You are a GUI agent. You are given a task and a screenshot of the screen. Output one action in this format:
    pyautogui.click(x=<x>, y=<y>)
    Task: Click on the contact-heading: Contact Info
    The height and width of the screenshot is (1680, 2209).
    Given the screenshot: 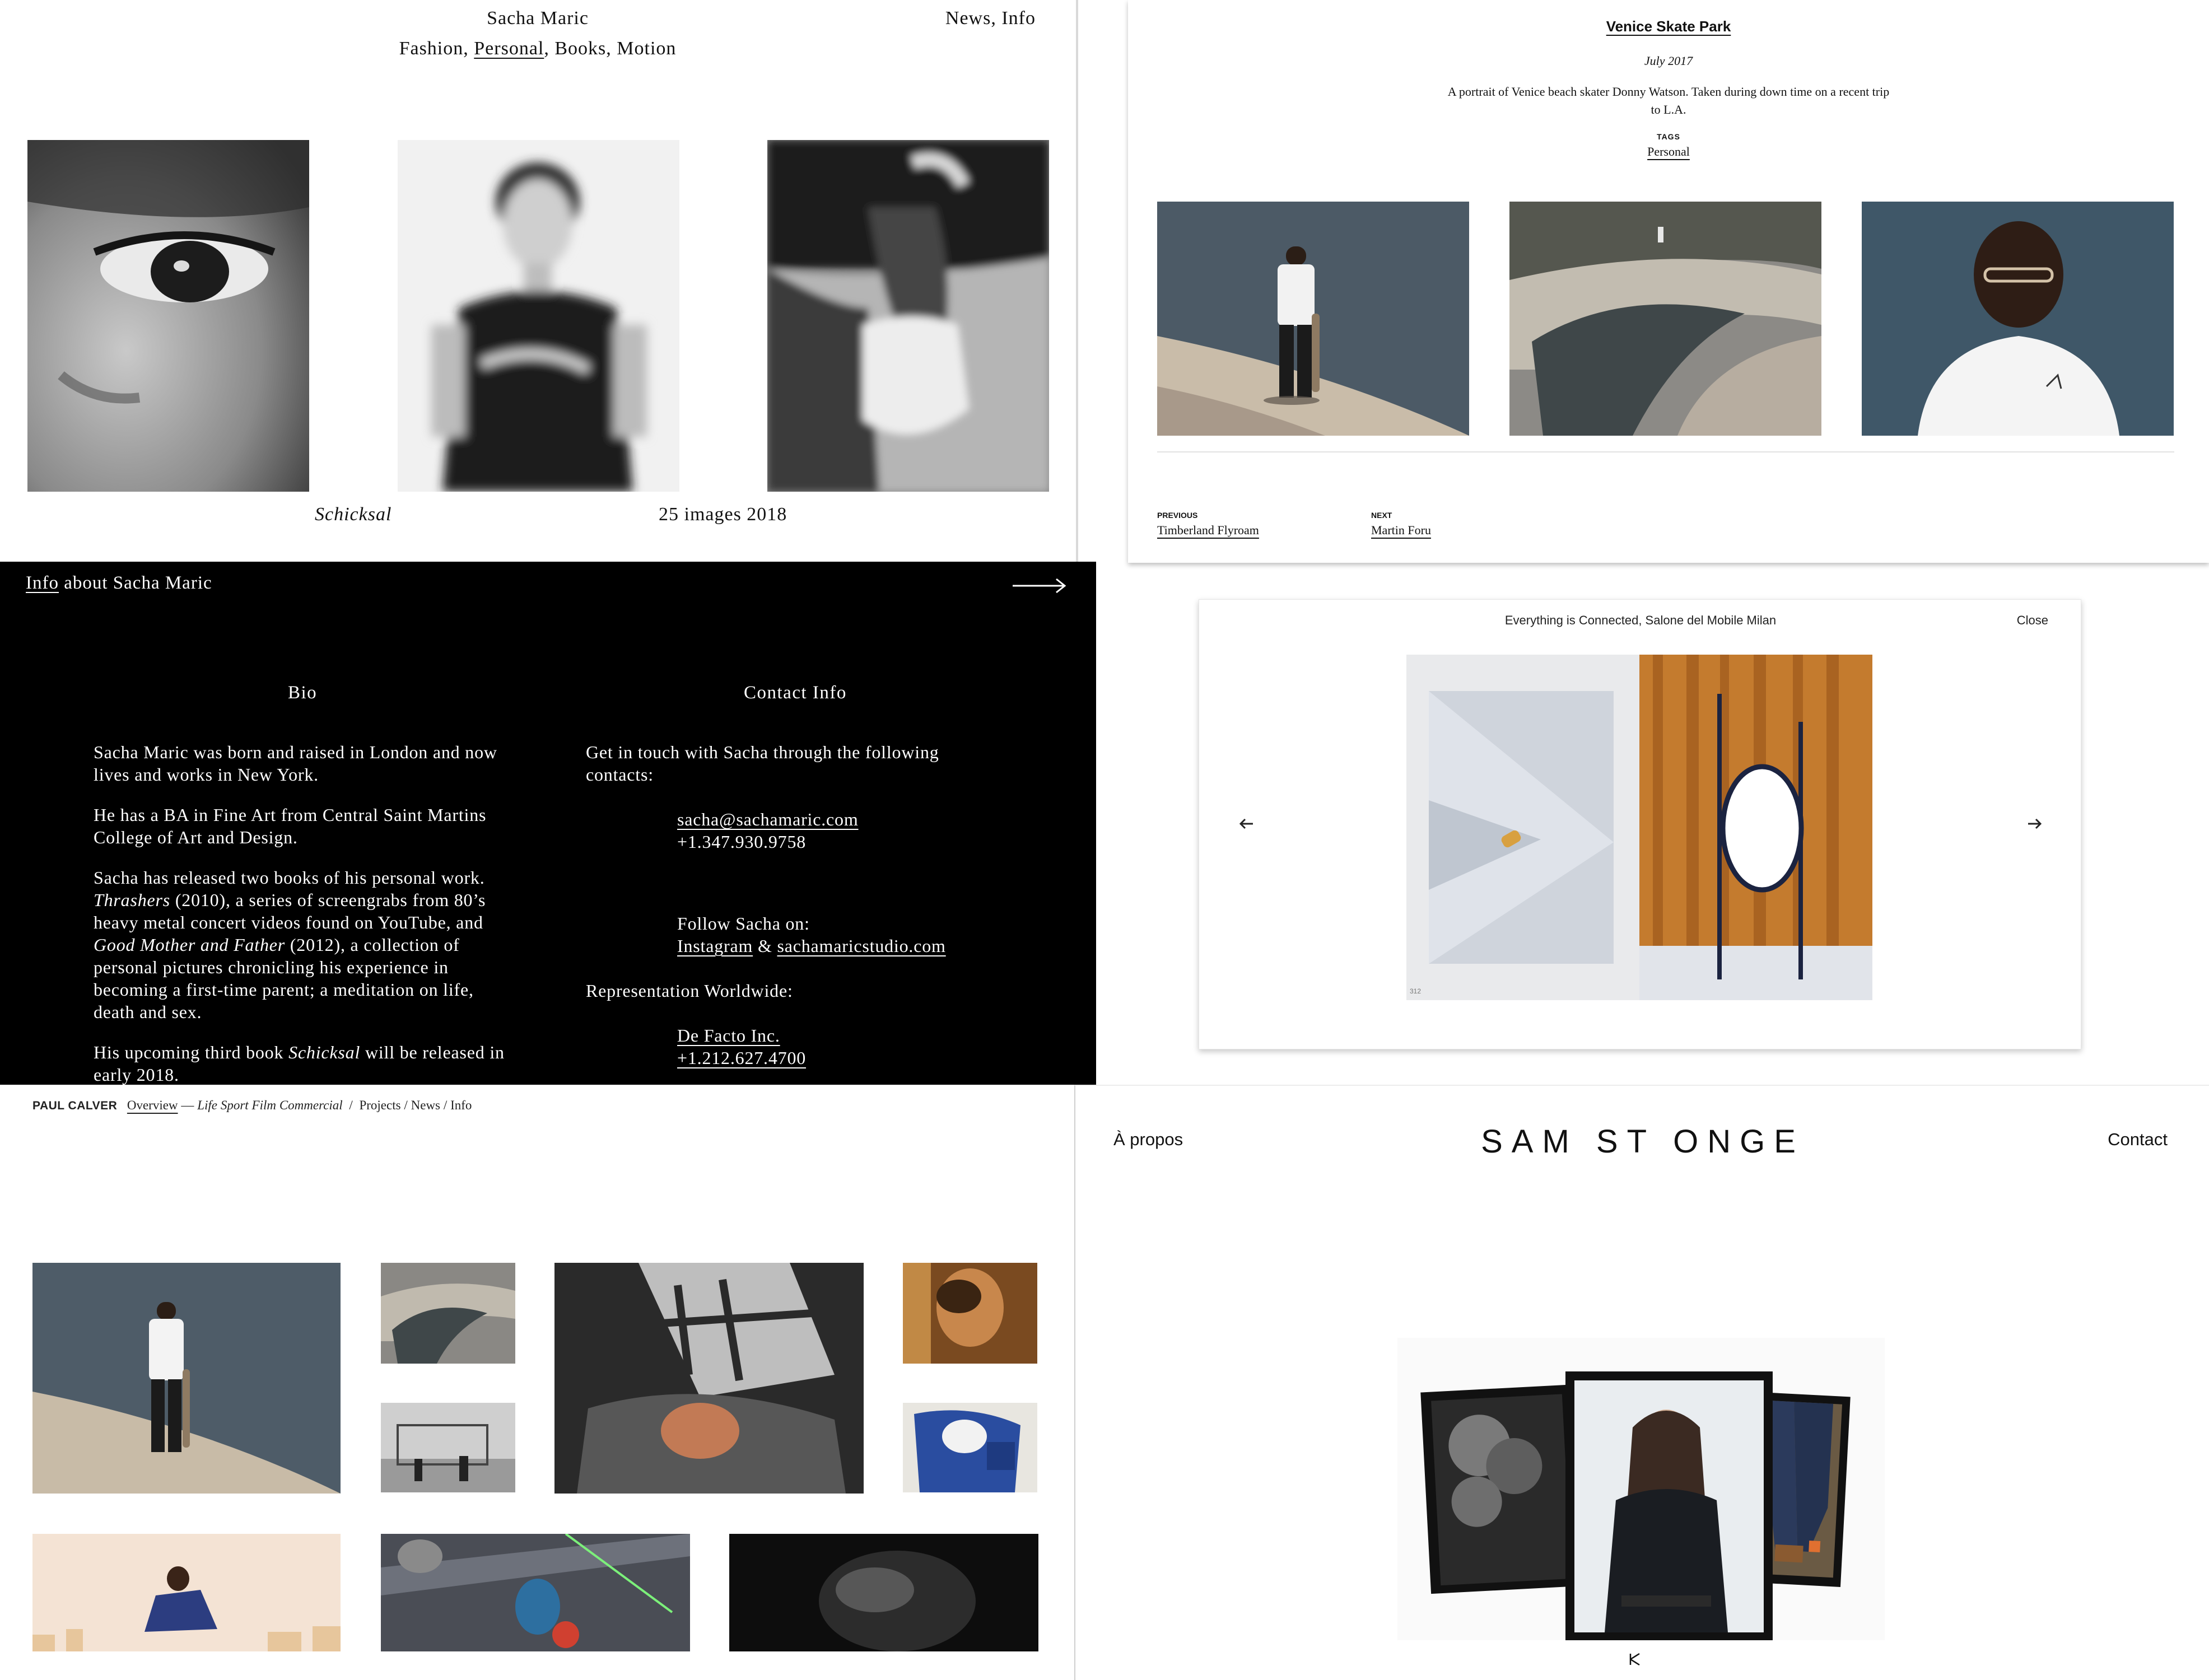 What is the action you would take?
    pyautogui.click(x=796, y=693)
    